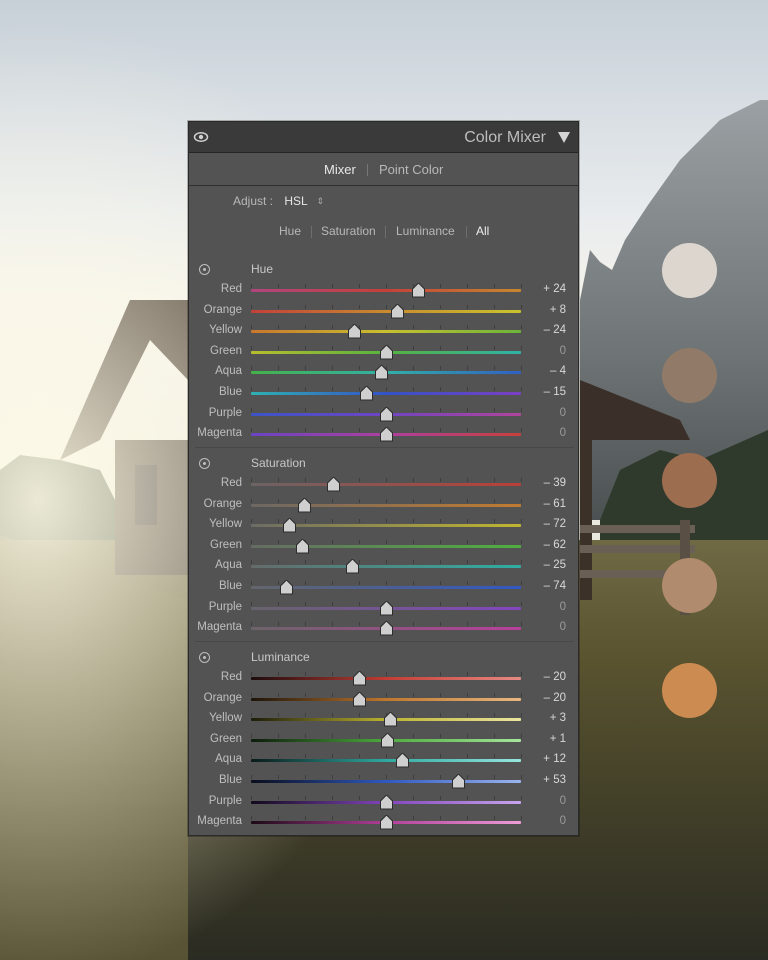  Describe the element at coordinates (290, 231) in the screenshot. I see `tab-hue: Hue` at that location.